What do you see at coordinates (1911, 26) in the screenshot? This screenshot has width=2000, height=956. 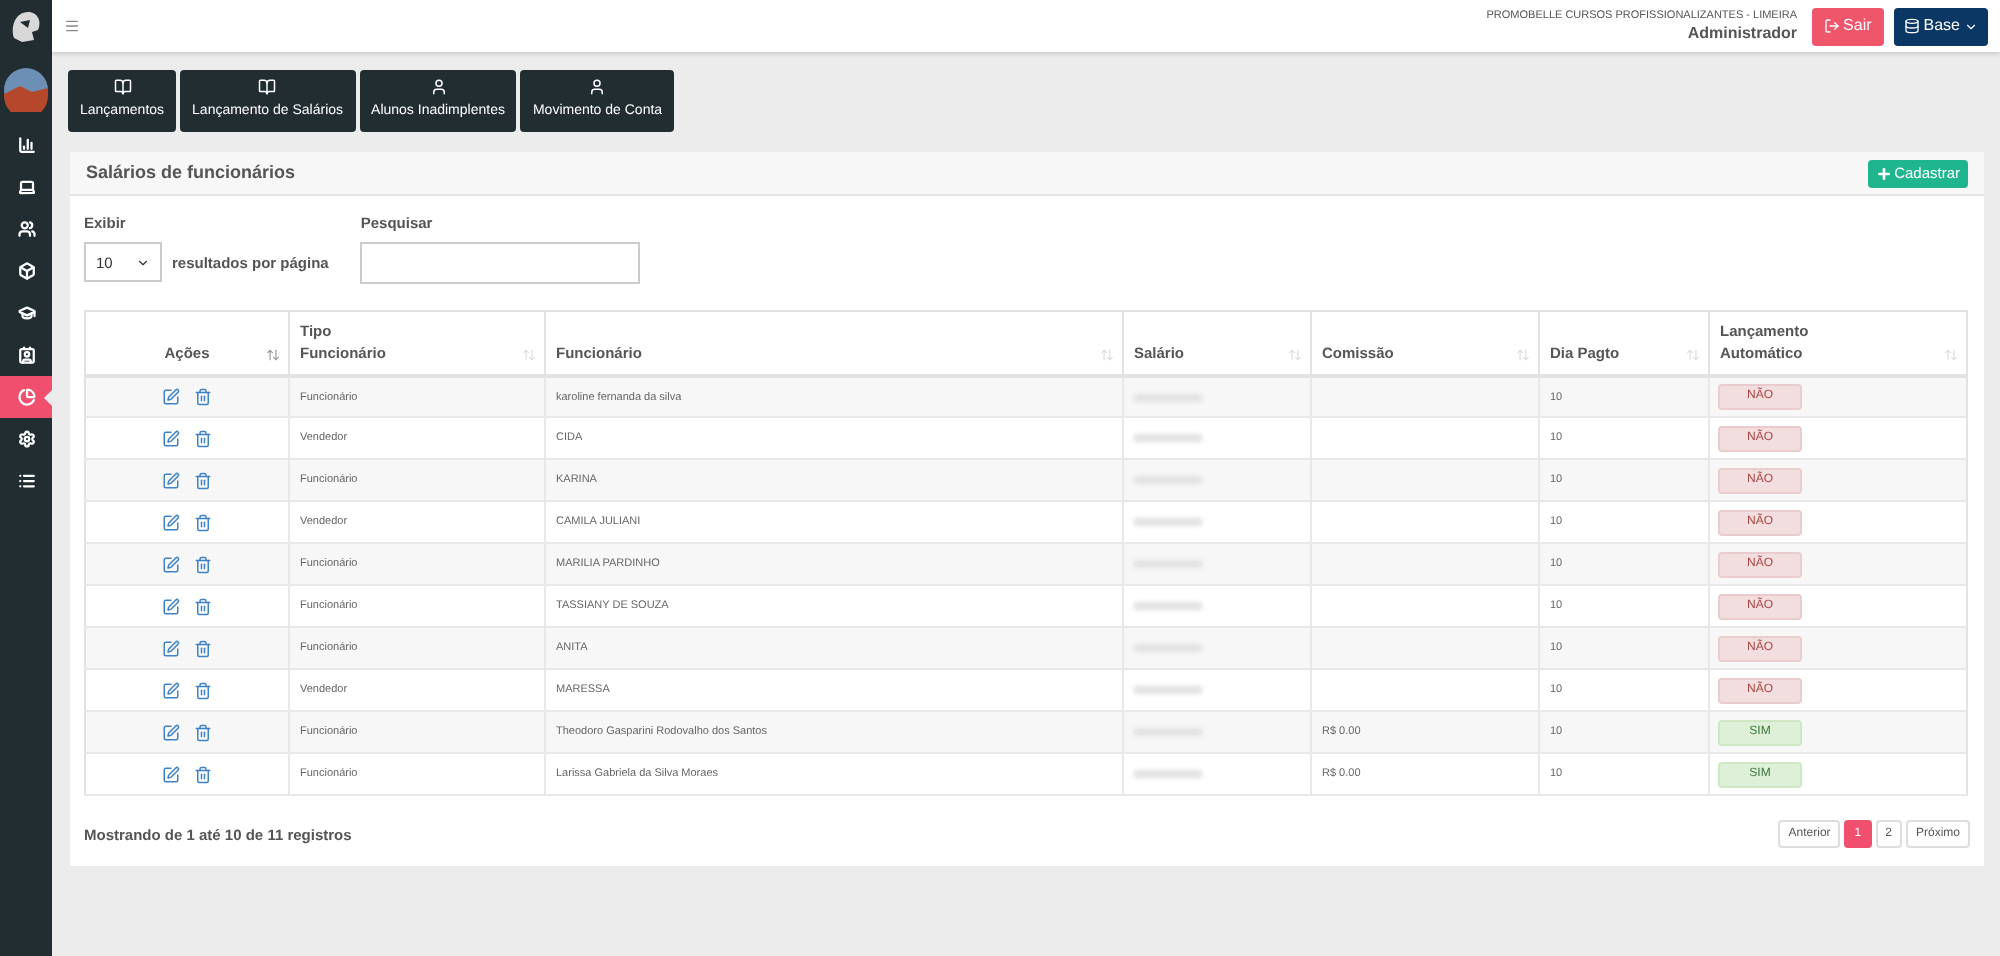 I see `database-icon` at bounding box center [1911, 26].